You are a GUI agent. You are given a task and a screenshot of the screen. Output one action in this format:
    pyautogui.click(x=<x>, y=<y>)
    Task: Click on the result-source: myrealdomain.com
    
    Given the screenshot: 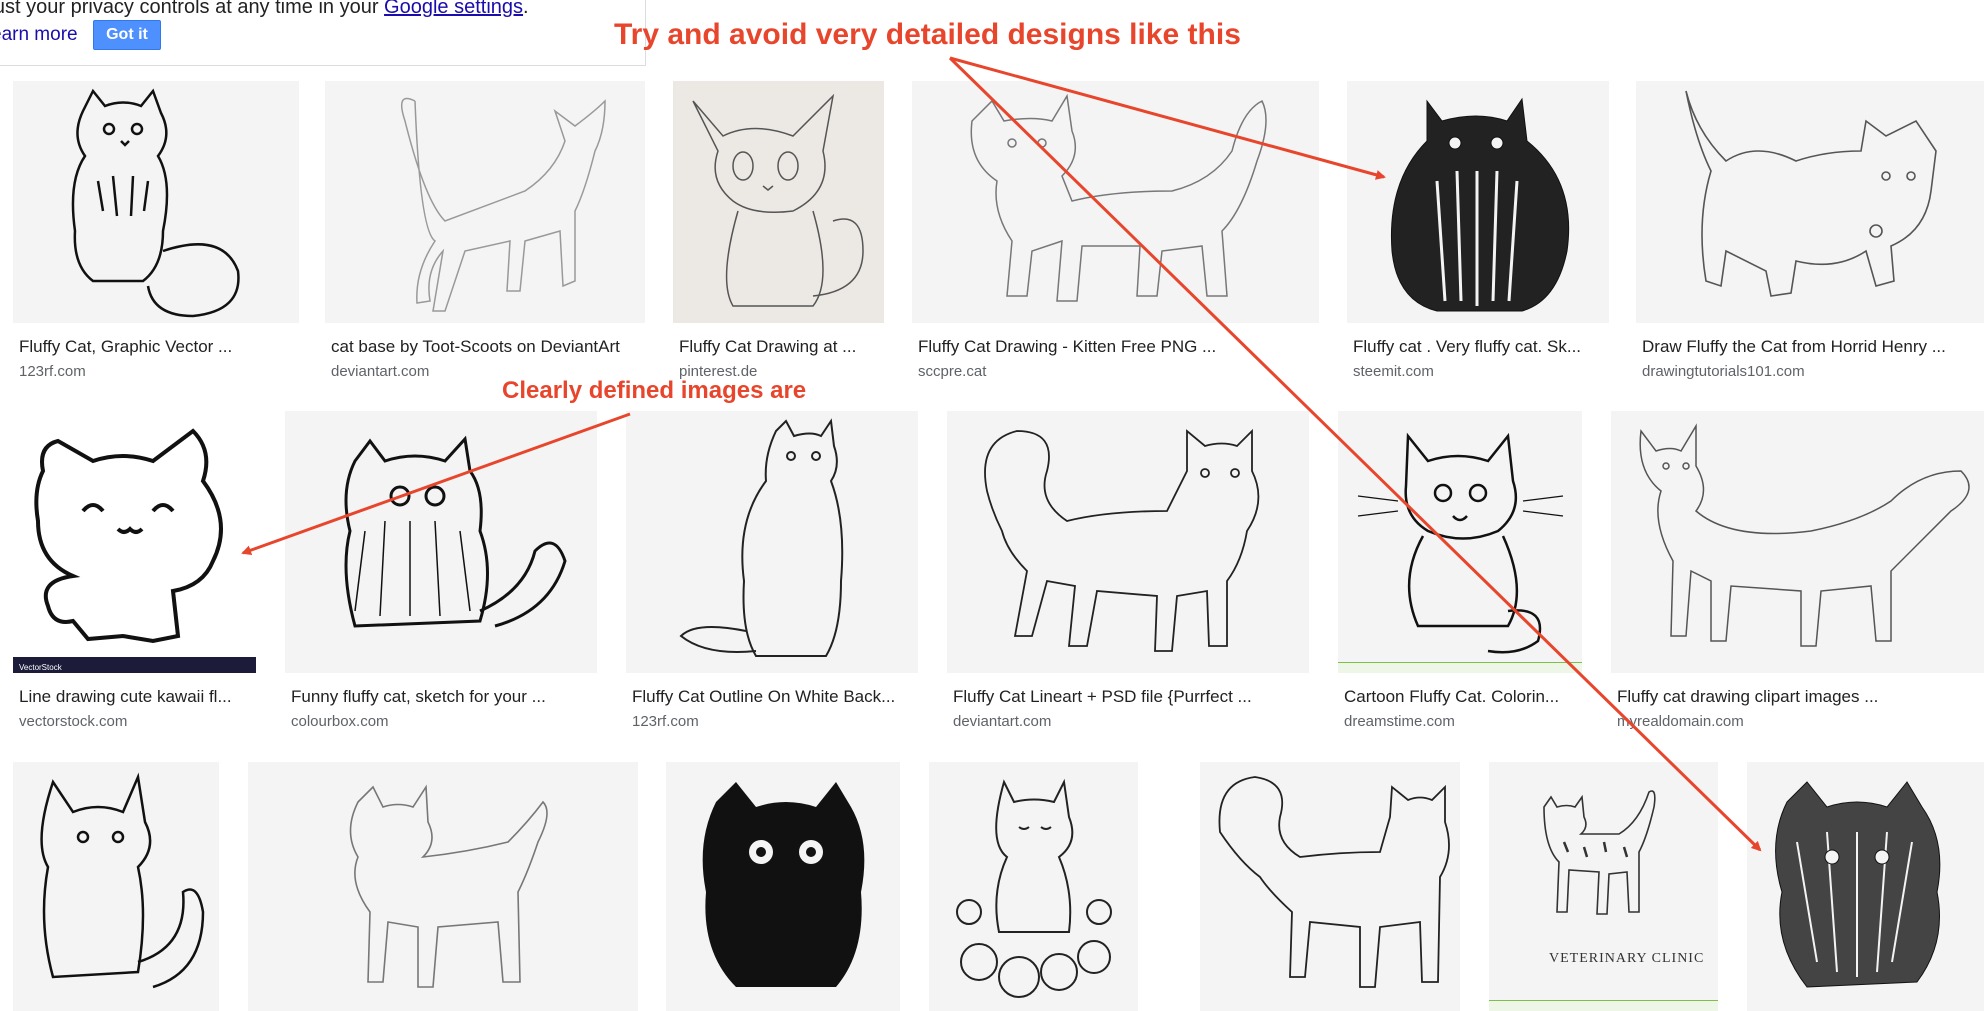 What is the action you would take?
    pyautogui.click(x=1680, y=721)
    